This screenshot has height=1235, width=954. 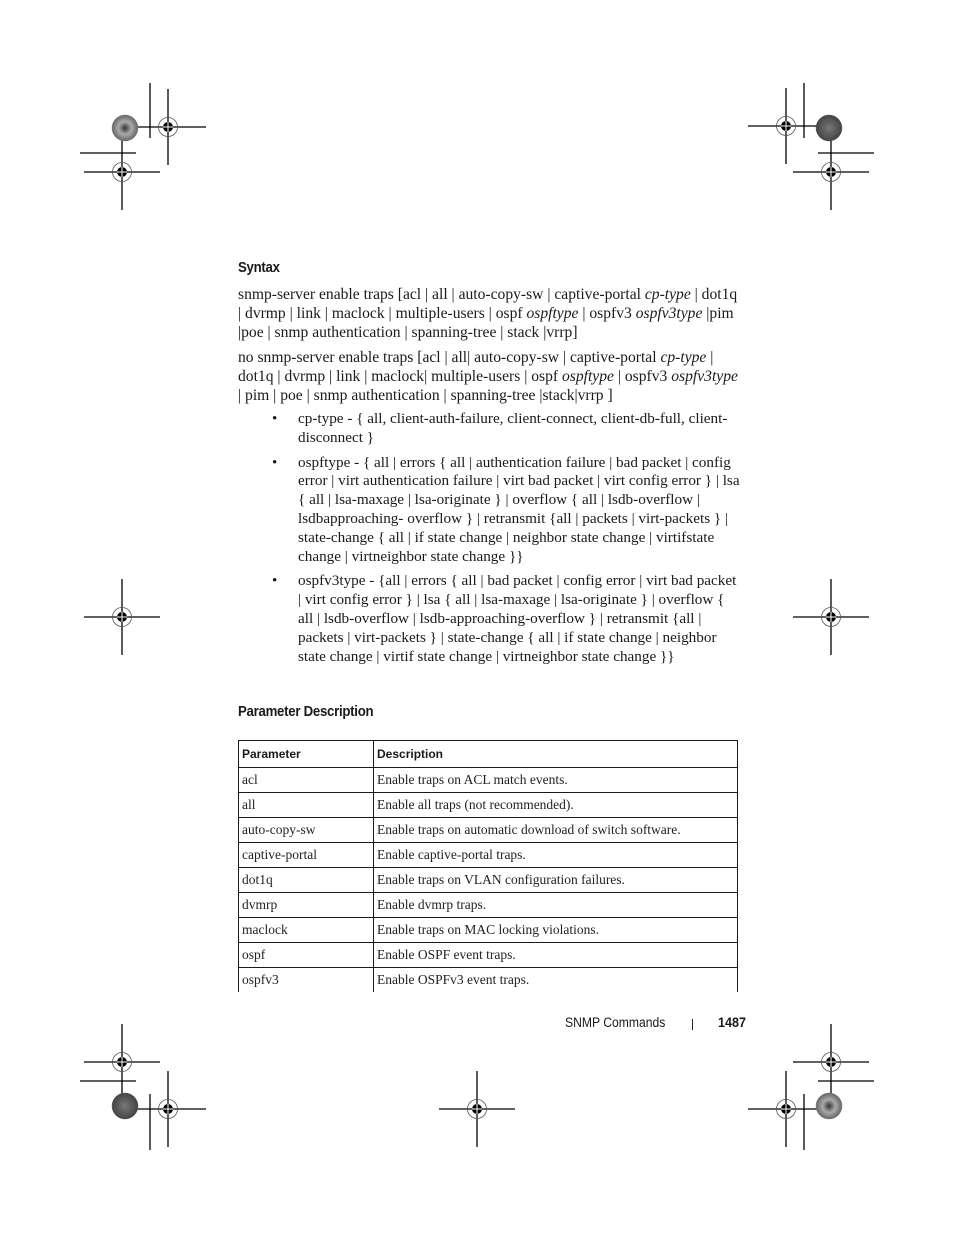 I want to click on parameter-cell: all, so click(x=306, y=805).